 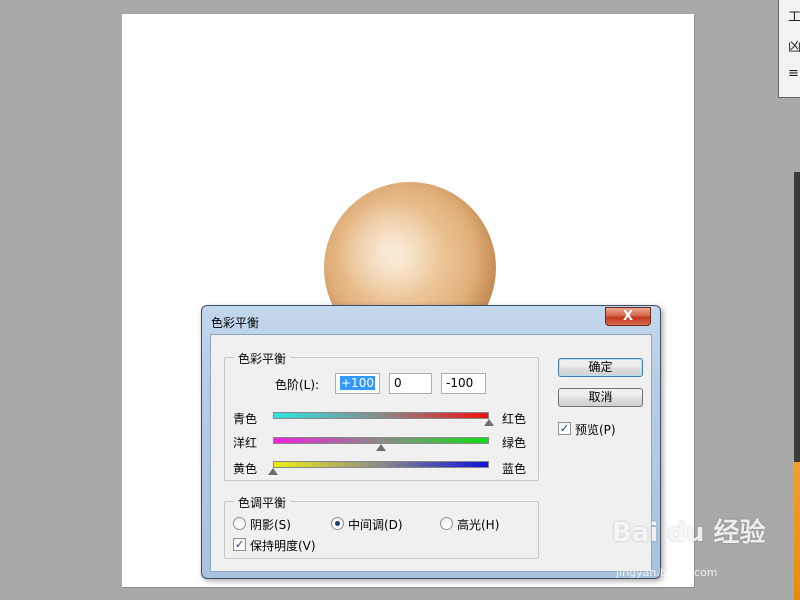 I want to click on tool-icon: 凶, so click(x=794, y=45).